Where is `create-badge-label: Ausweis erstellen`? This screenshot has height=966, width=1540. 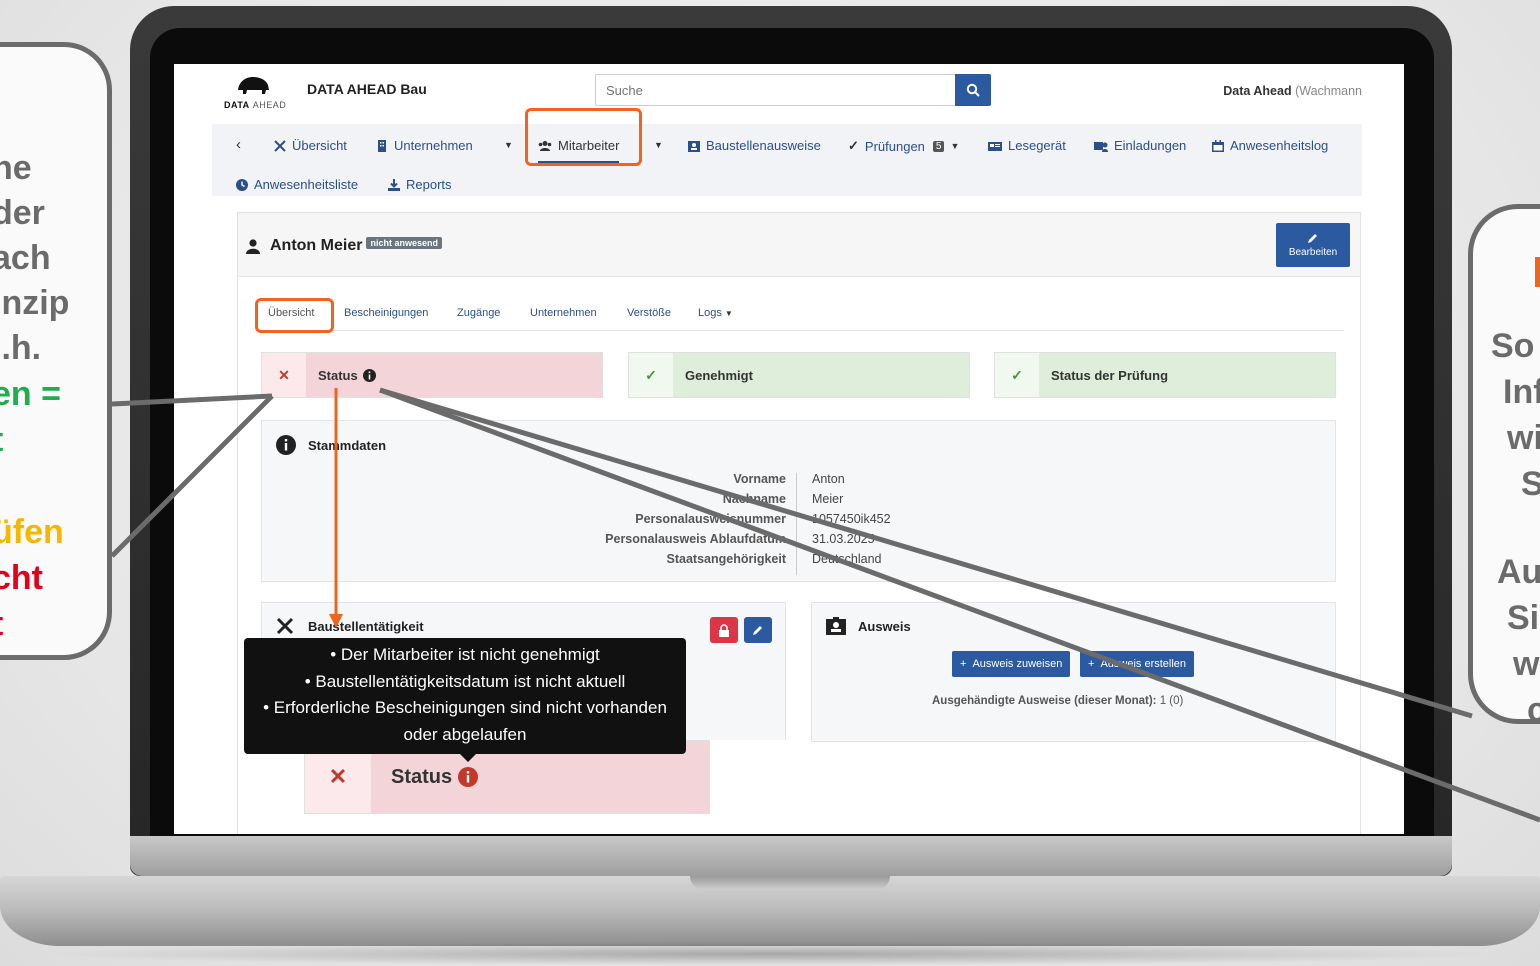
create-badge-label: Ausweis erstellen is located at coordinates (1143, 664).